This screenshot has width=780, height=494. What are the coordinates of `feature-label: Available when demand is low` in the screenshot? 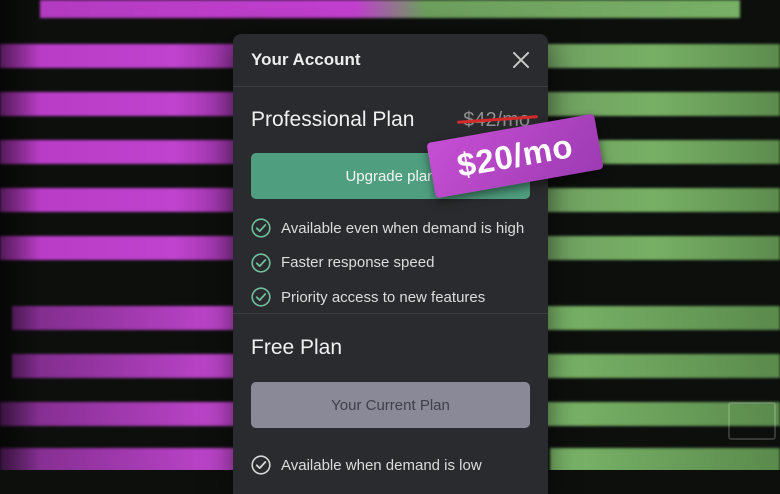 It's located at (381, 465).